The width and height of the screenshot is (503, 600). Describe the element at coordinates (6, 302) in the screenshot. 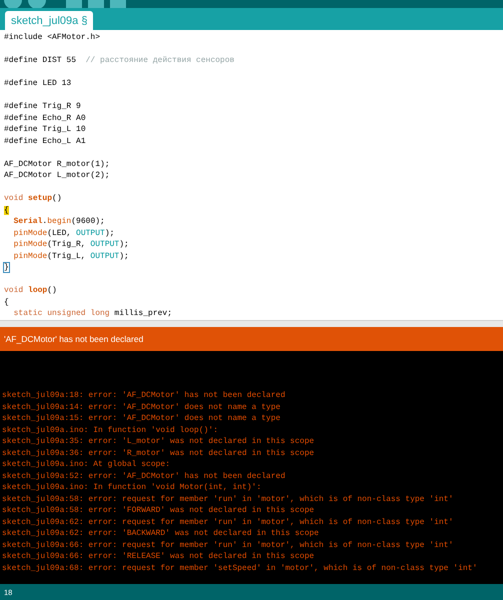

I see `code-text: {` at that location.